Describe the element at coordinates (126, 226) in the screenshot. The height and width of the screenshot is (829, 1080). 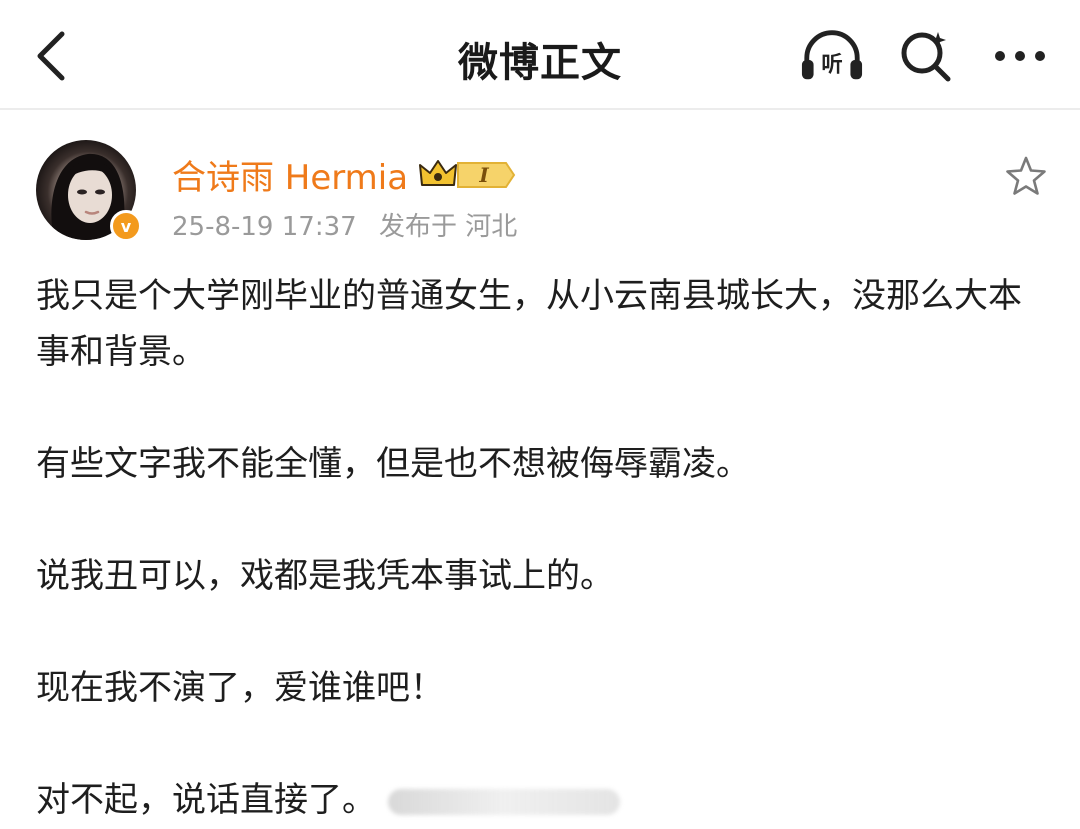
I see `verified-badge: v` at that location.